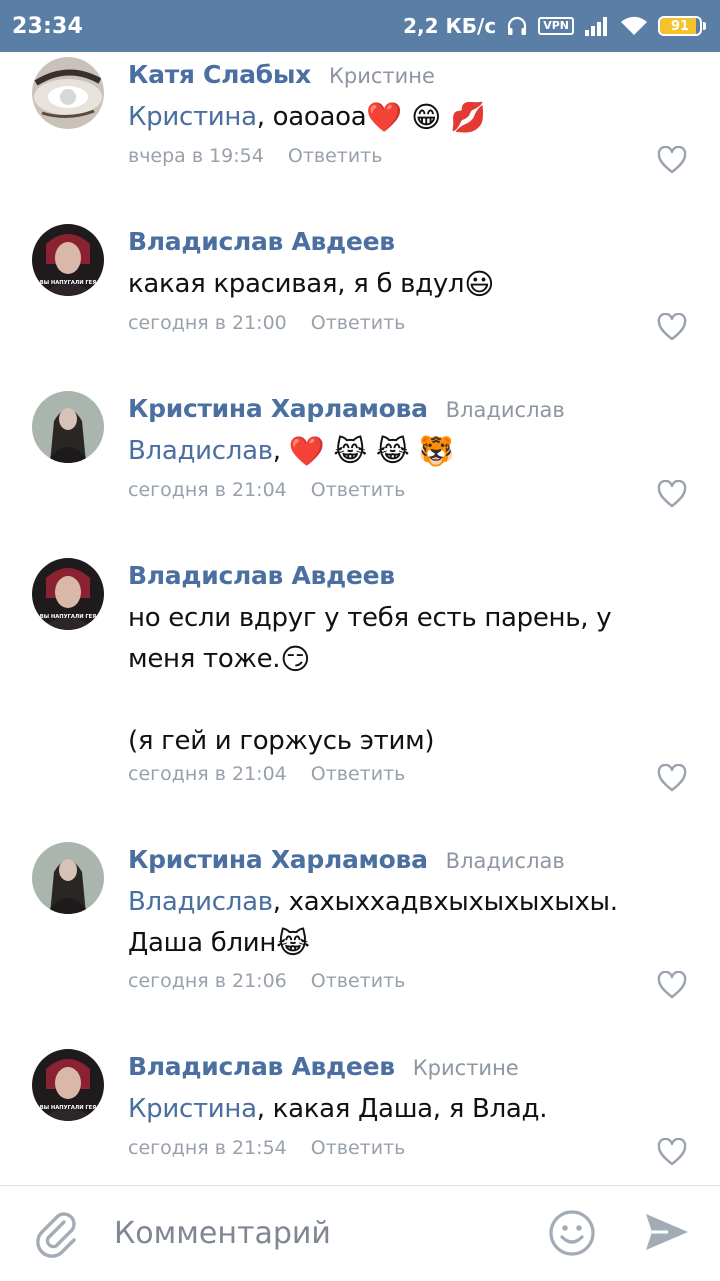 This screenshot has height=1281, width=720. I want to click on battery-level: 91, so click(680, 26).